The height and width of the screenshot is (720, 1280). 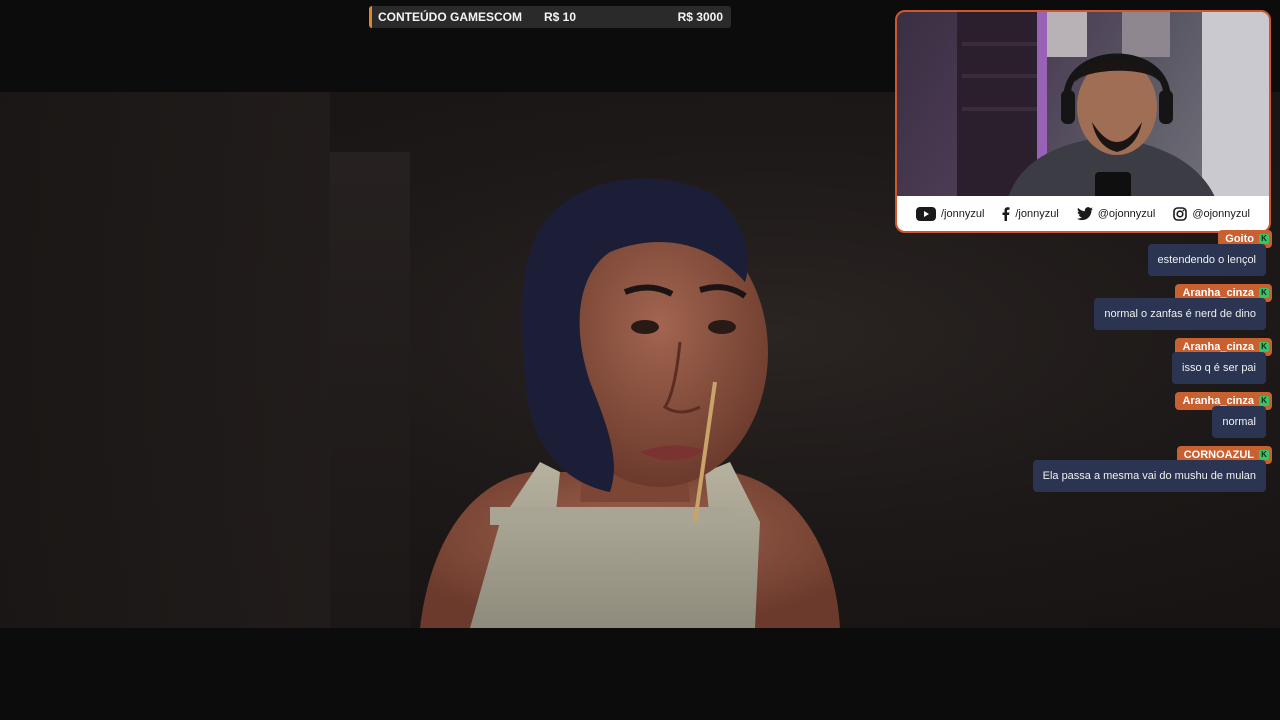 I want to click on donation-goal-bar: CONTEÚDO GAMESCOM R$ 10 R$ 3000, so click(x=550, y=17).